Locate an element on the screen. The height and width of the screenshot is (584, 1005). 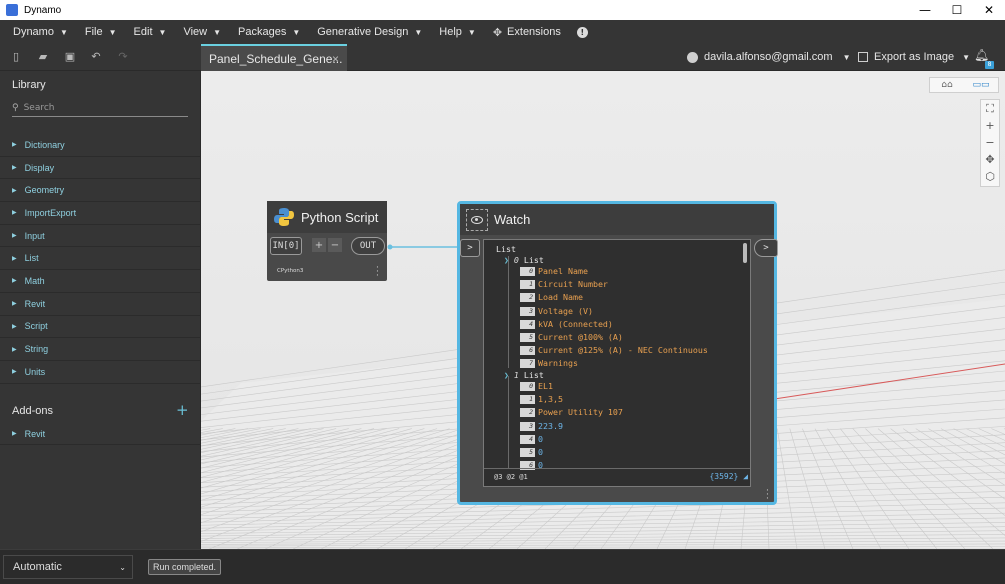
addon-item-revit: ▶ Revit is located at coordinates (100, 434).